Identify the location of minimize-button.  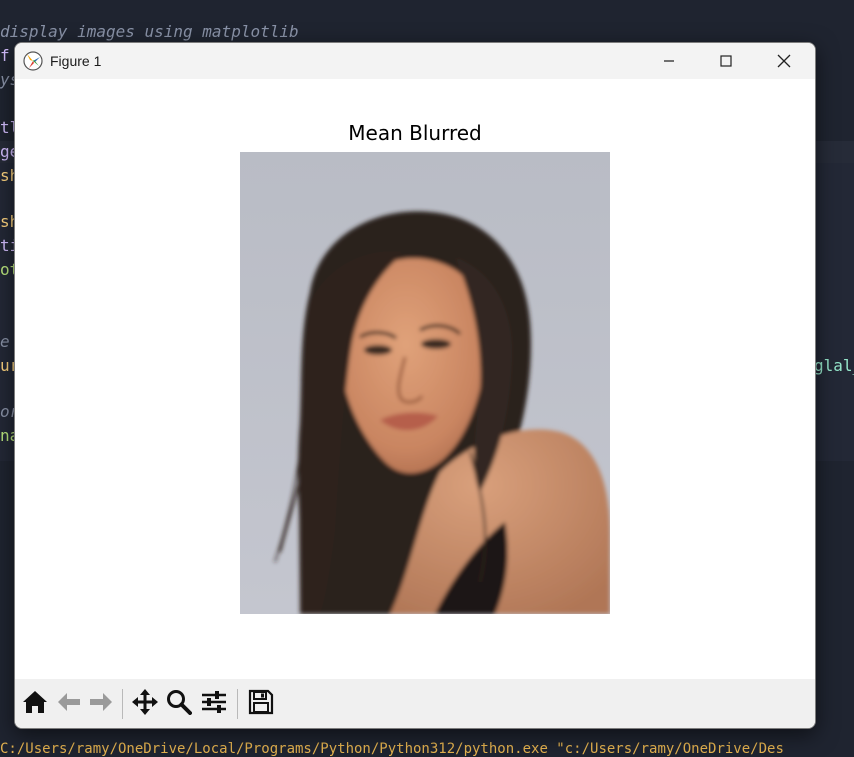
(669, 61).